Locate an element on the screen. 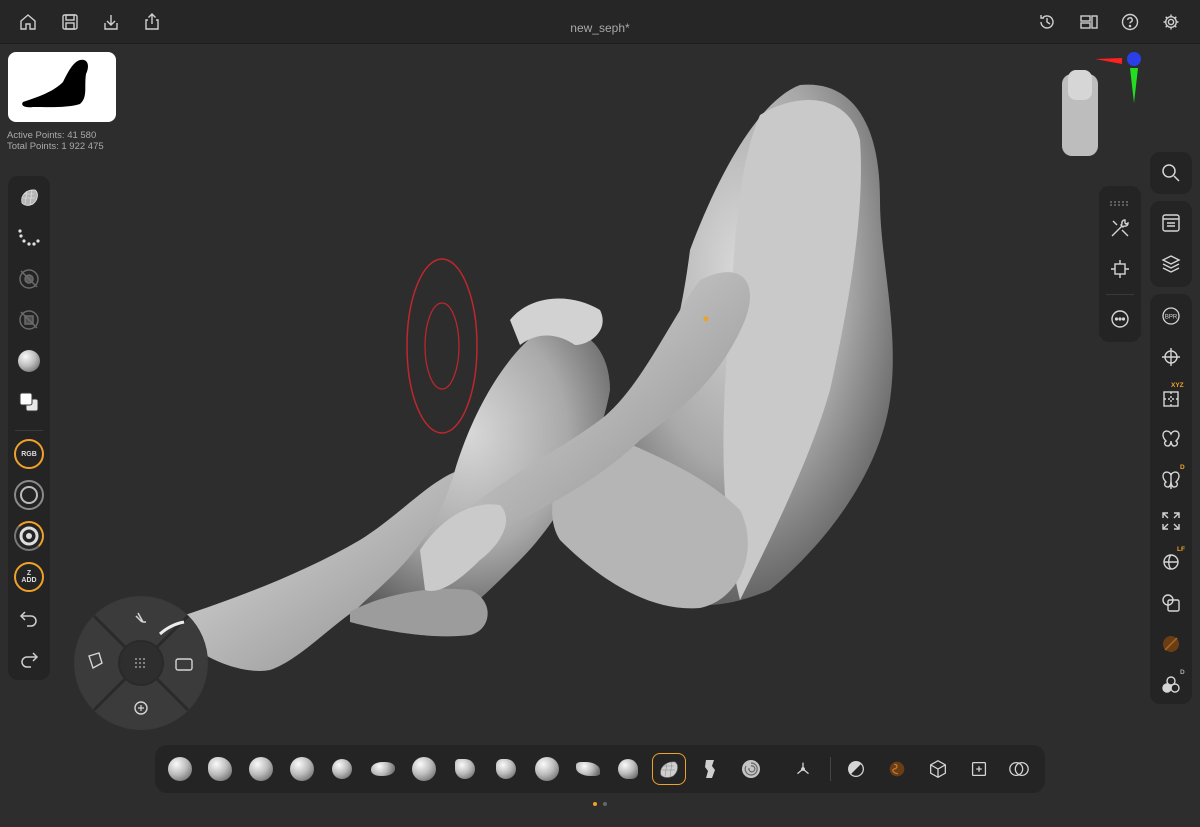 This screenshot has width=1200, height=827. brush-cursor-inner is located at coordinates (442, 346).